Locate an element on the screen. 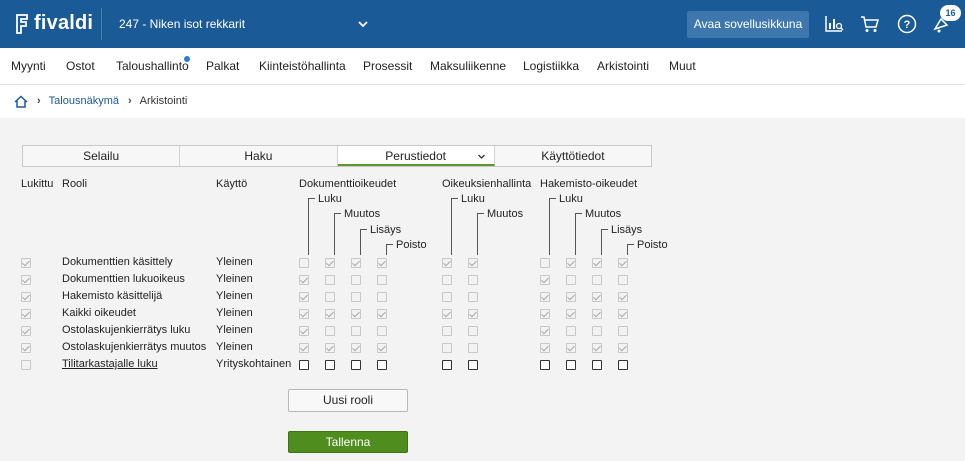  new-role-button: Uusi rooli is located at coordinates (348, 400).